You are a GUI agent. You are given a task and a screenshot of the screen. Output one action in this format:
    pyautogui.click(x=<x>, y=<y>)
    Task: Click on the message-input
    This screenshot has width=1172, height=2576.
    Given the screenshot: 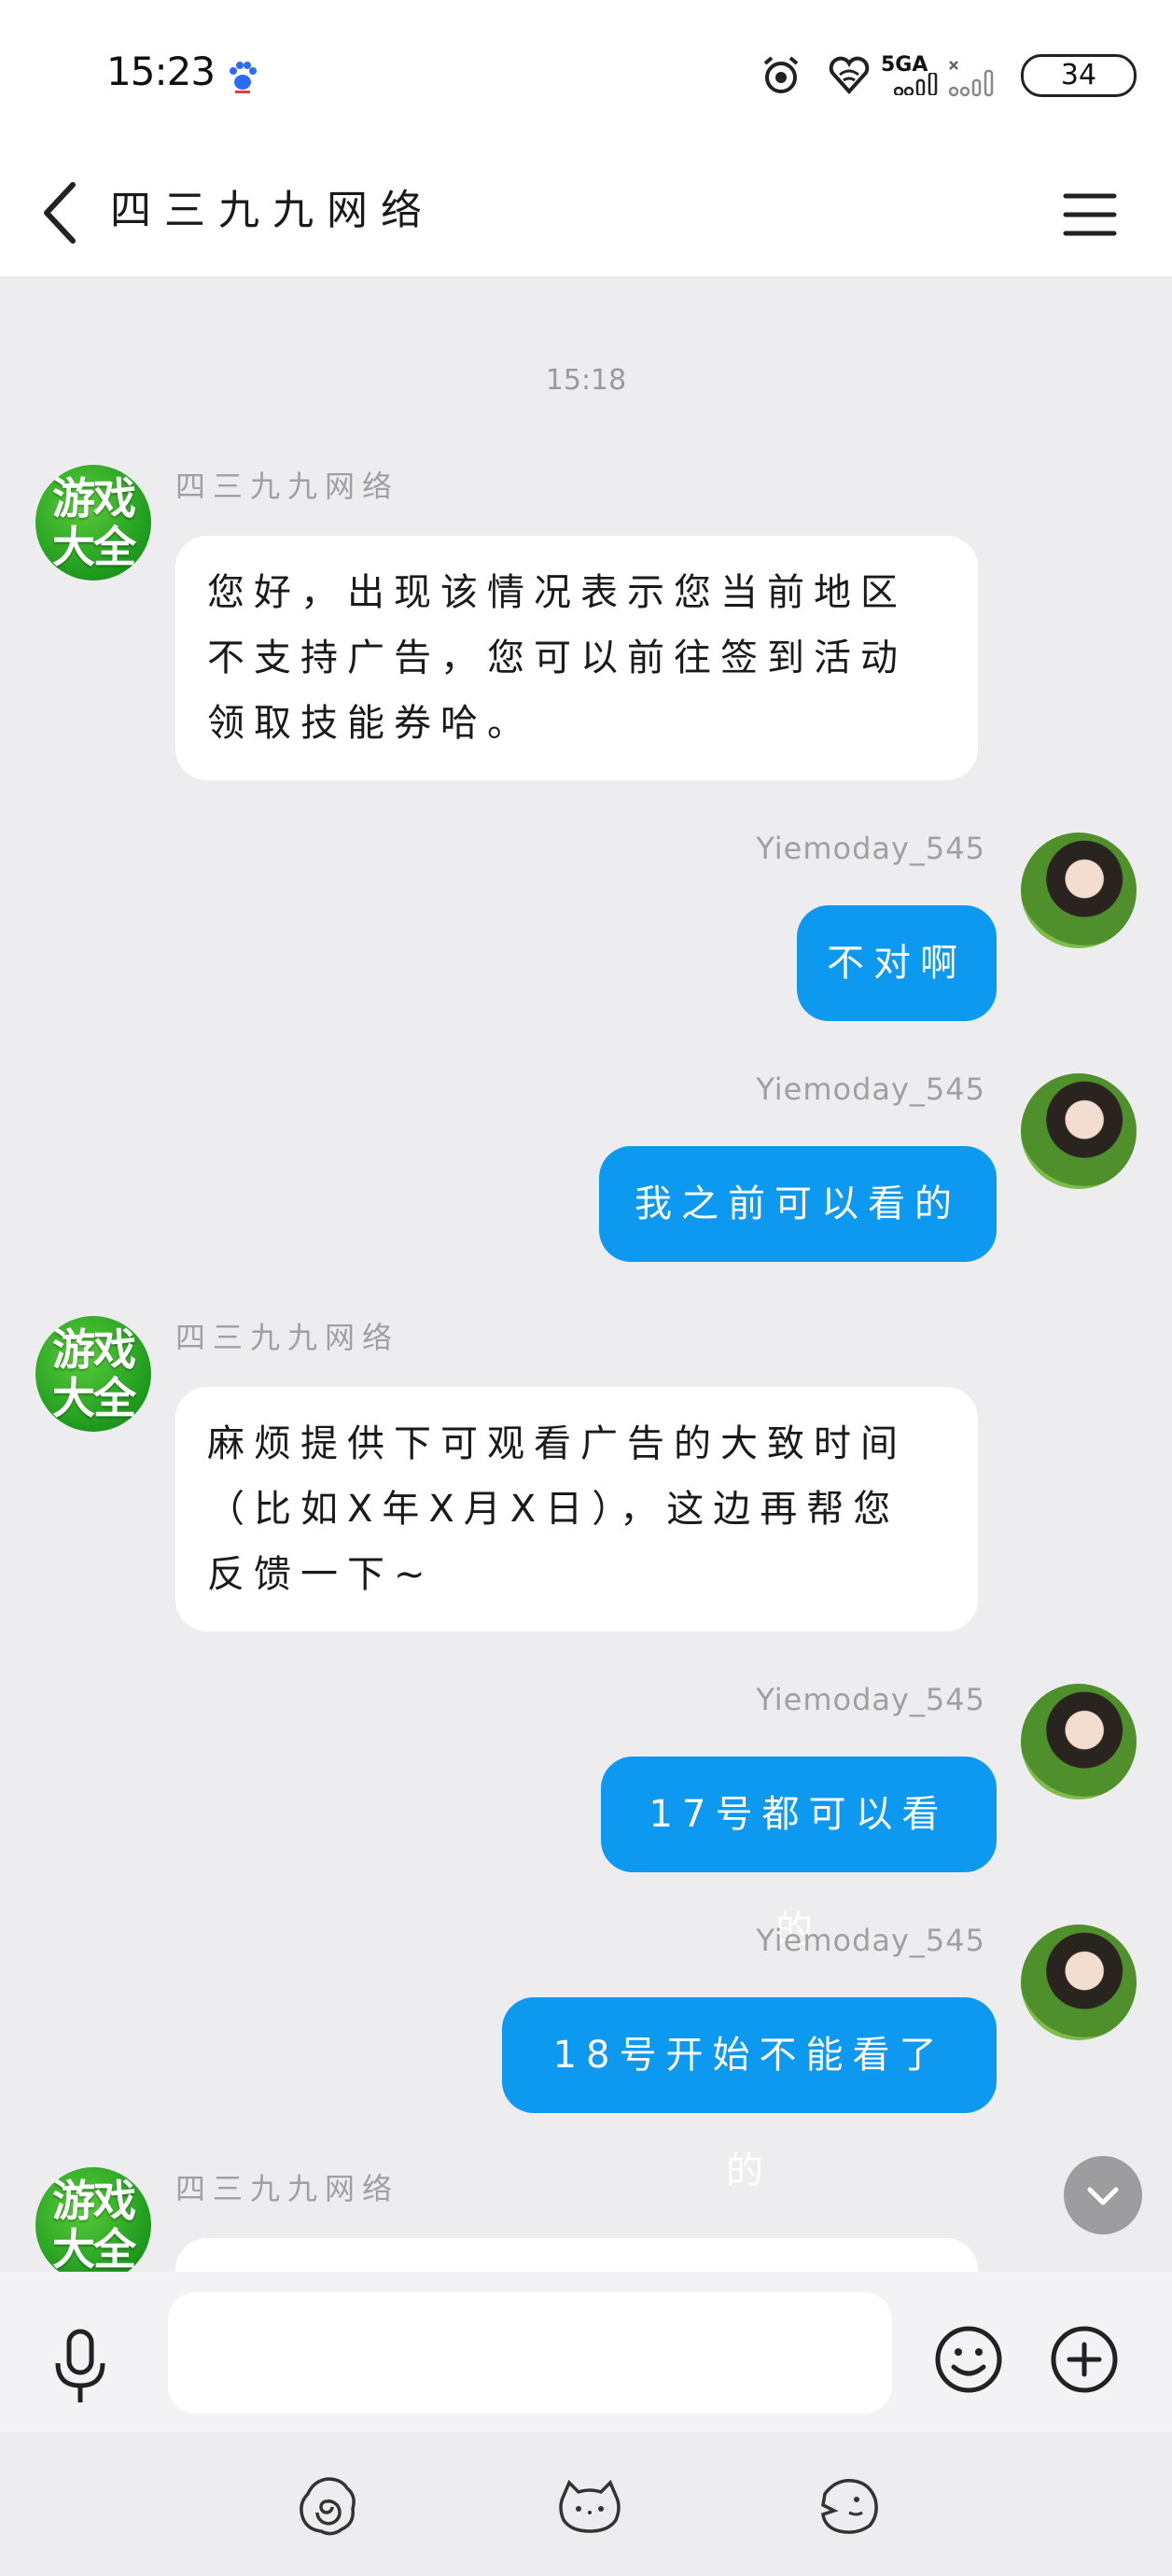 What is the action you would take?
    pyautogui.click(x=530, y=2353)
    